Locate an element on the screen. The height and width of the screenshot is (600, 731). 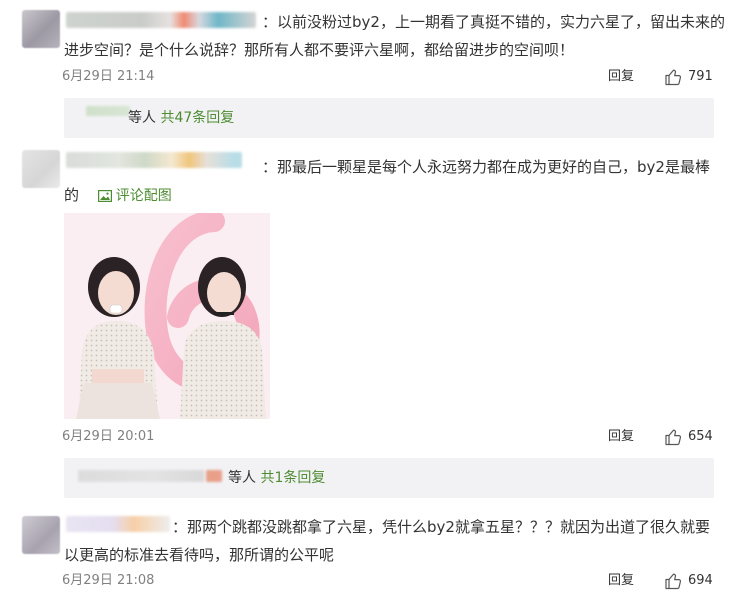
comment-text: ：那两个跳都没跳都拿了六星，凭什么by2就拿五星？？？就因为出道了很久就要 is located at coordinates (441, 527).